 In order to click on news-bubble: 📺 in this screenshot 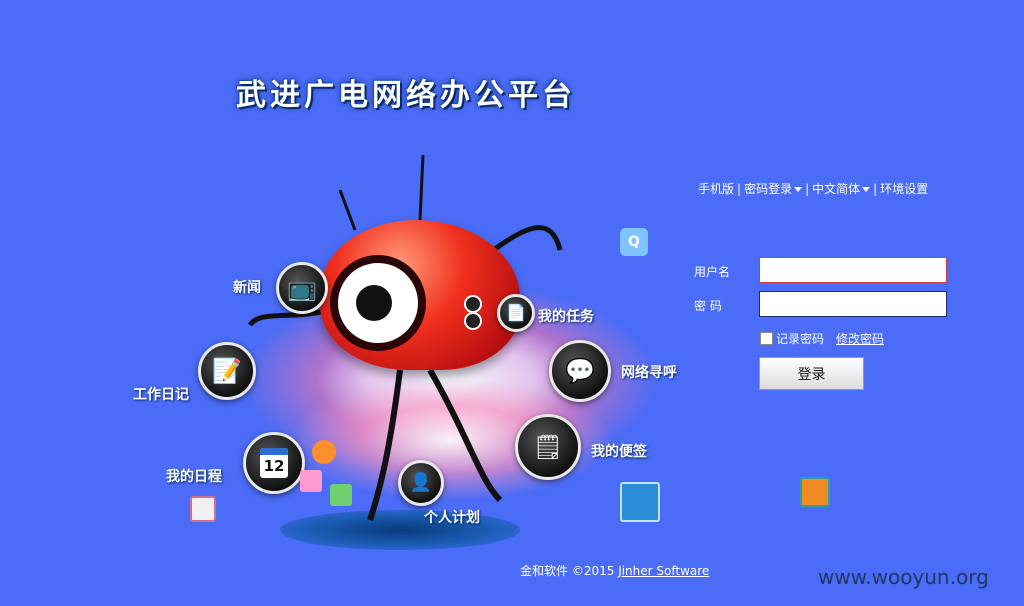, I will do `click(302, 288)`.